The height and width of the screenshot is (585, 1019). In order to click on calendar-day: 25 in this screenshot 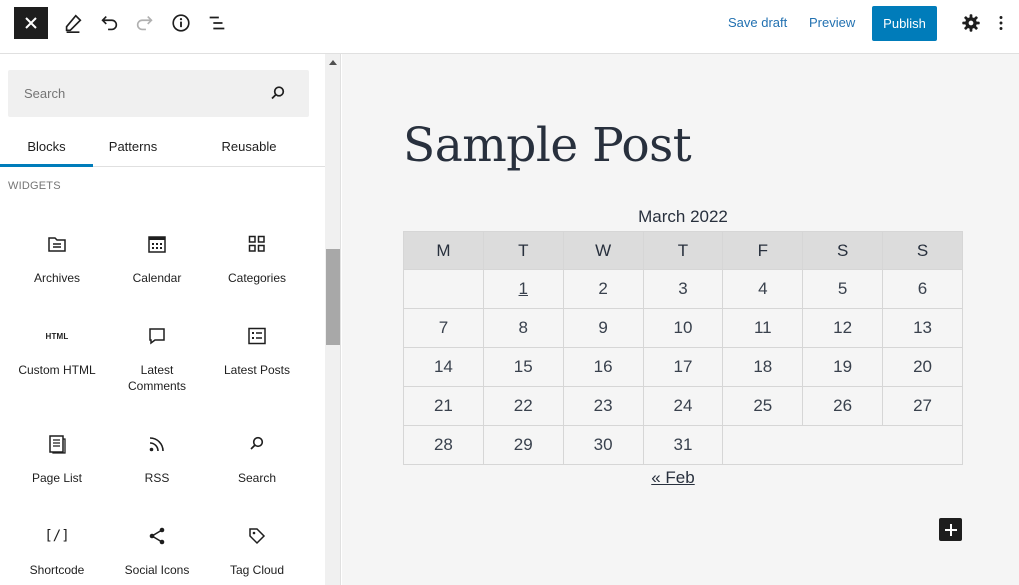, I will do `click(763, 406)`.